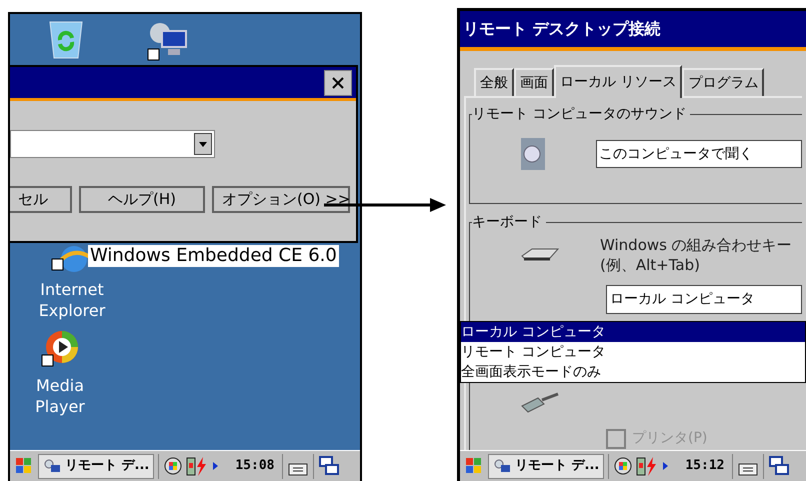 The image size is (806, 481). Describe the element at coordinates (670, 438) in the screenshot. I see `checkbox-label: プリンタ(P)` at that location.